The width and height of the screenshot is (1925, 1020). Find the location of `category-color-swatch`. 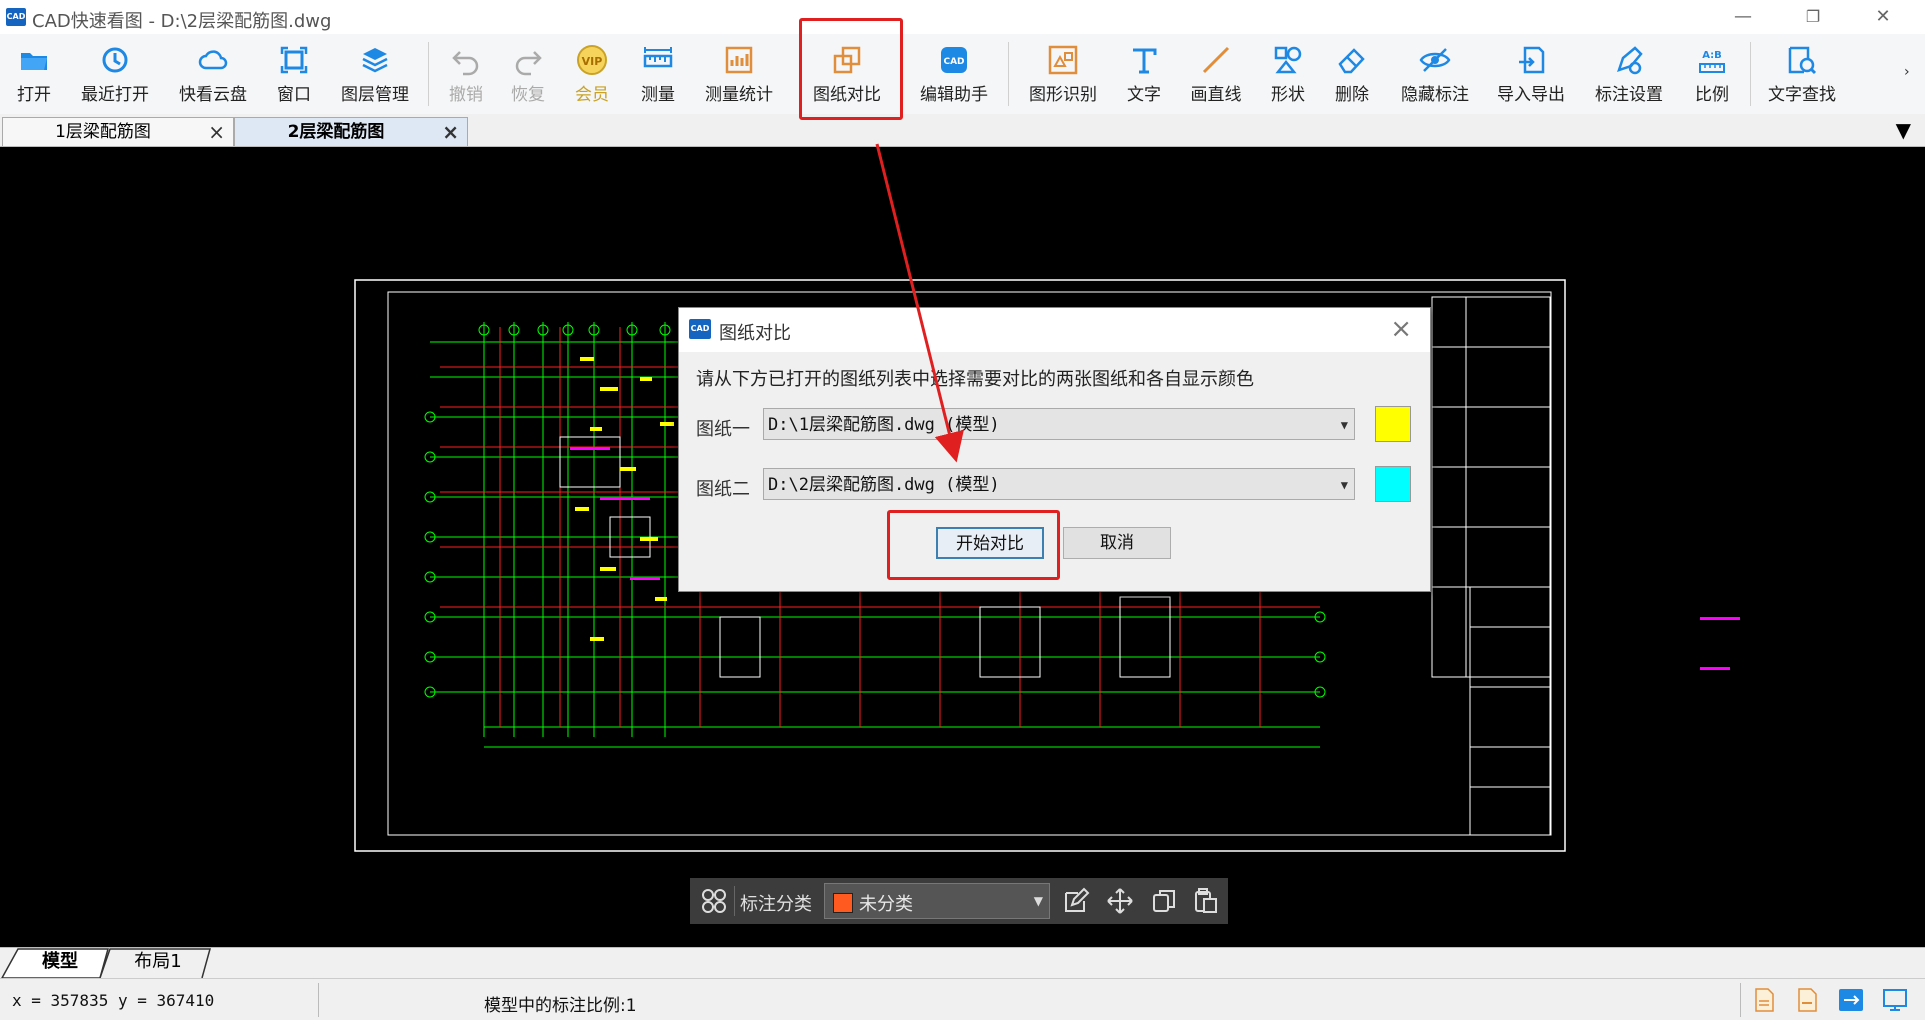

category-color-swatch is located at coordinates (843, 903).